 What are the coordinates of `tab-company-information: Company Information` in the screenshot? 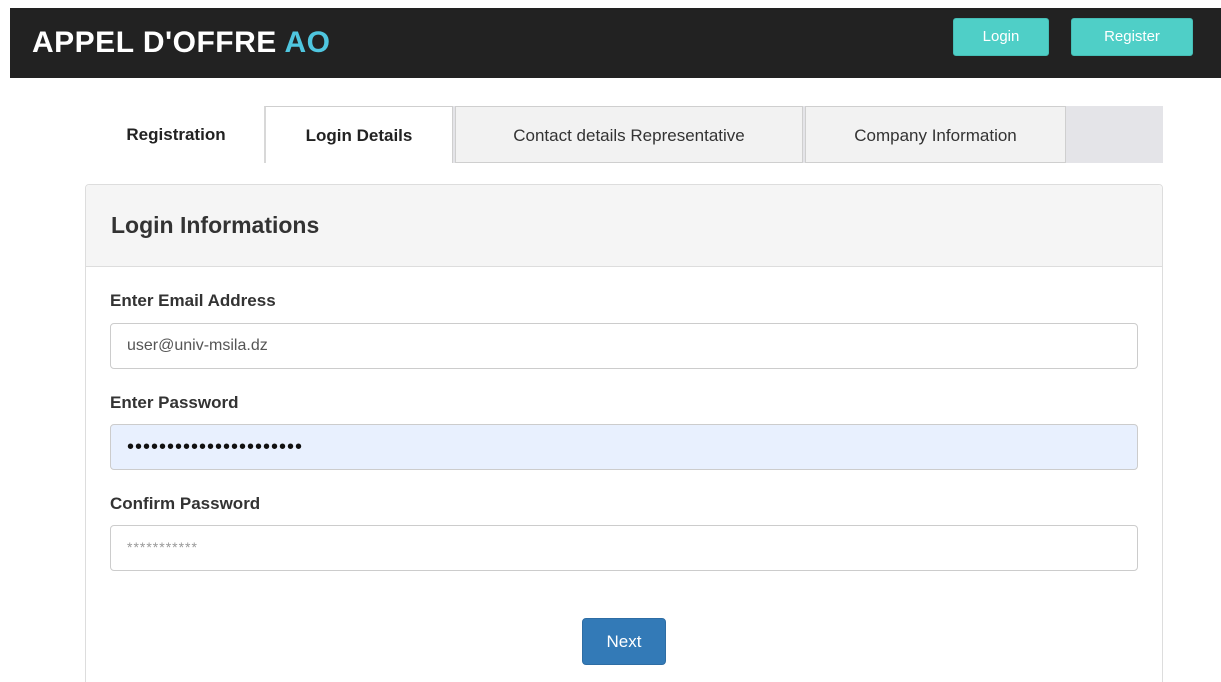 It's located at (935, 134).